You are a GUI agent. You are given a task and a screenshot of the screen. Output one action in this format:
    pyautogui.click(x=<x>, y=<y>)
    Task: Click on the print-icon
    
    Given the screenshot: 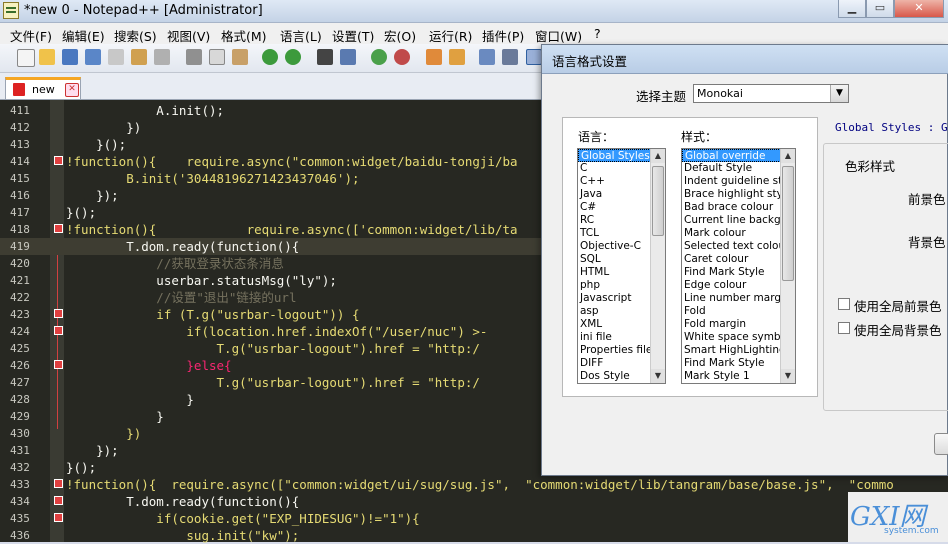 What is the action you would take?
    pyautogui.click(x=162, y=57)
    